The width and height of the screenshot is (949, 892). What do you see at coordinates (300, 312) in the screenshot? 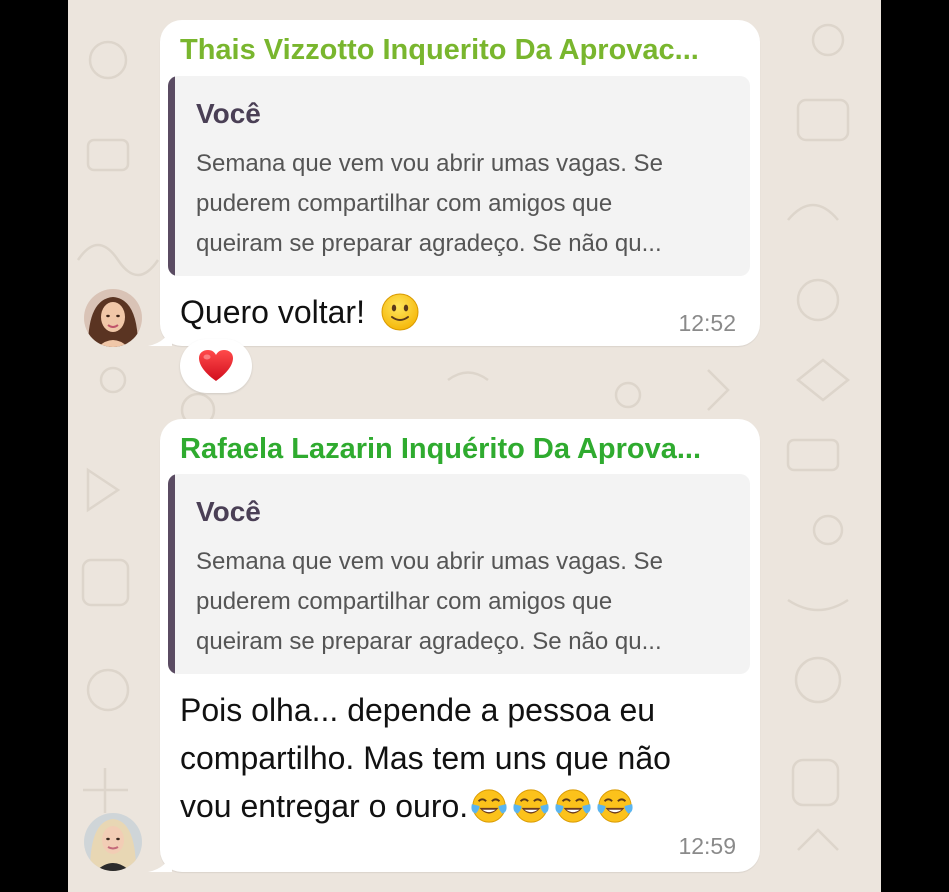
I see `message-text: Quero voltar!` at bounding box center [300, 312].